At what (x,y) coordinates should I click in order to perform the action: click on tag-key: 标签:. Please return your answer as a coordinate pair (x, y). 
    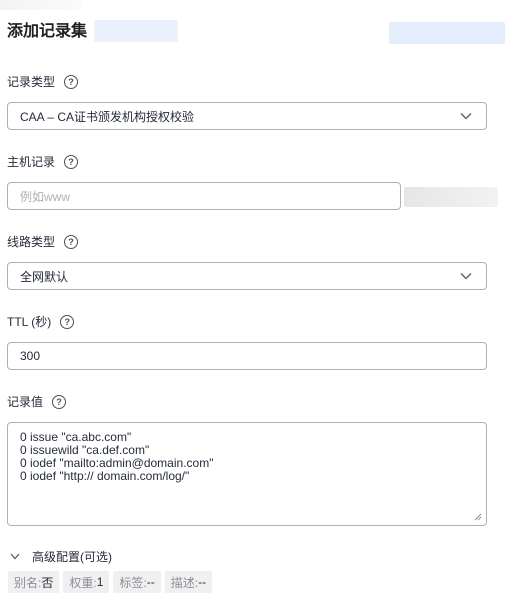
    Looking at the image, I should click on (133, 582).